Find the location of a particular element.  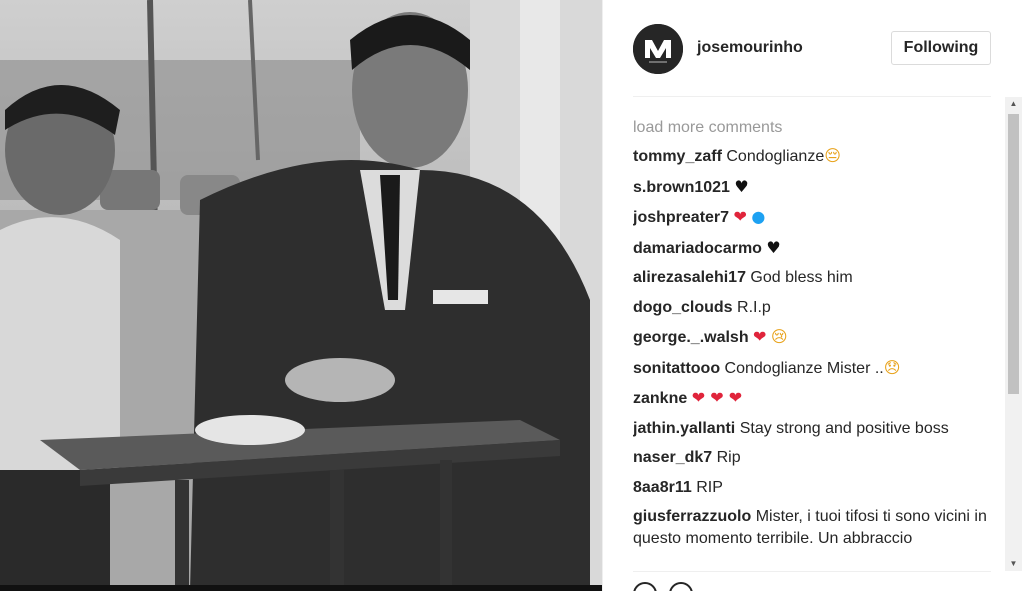

comment-item: tommy_zaff Condoglianze😔 is located at coordinates (814, 156).